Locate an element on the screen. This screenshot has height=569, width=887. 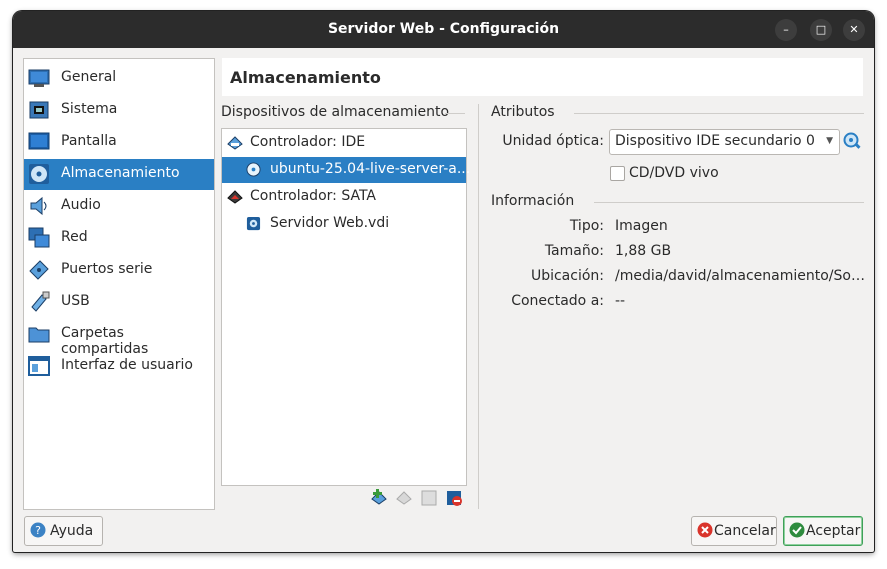
sidebar-item-audio: Audio is located at coordinates (119, 206).